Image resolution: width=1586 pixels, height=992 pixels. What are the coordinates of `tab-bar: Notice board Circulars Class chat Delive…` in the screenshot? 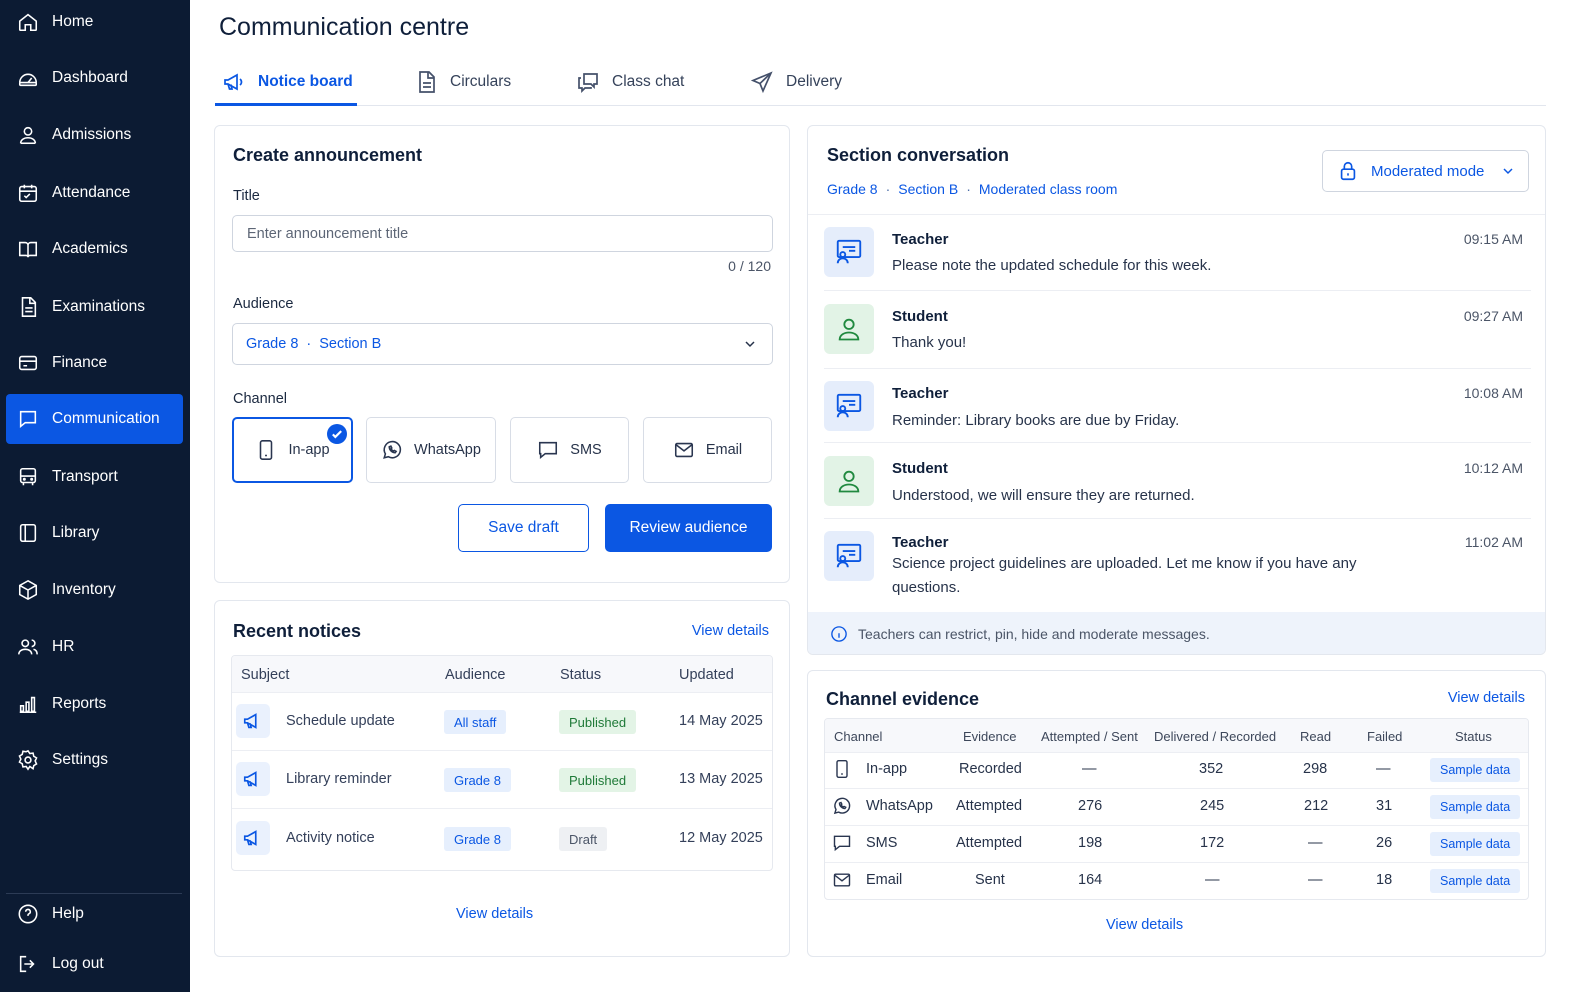 It's located at (880, 82).